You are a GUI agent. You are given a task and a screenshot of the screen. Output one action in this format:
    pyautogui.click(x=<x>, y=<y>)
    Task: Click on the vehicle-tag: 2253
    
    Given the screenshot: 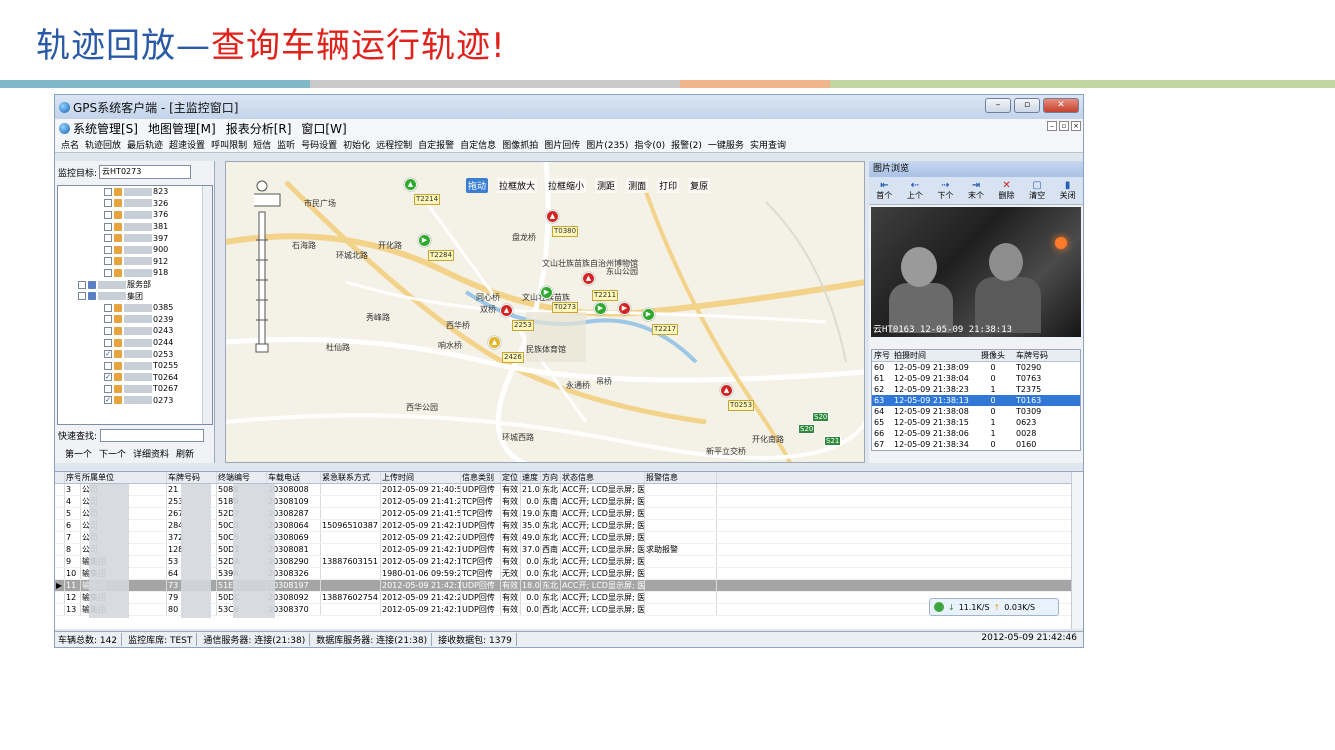 What is the action you would take?
    pyautogui.click(x=523, y=325)
    